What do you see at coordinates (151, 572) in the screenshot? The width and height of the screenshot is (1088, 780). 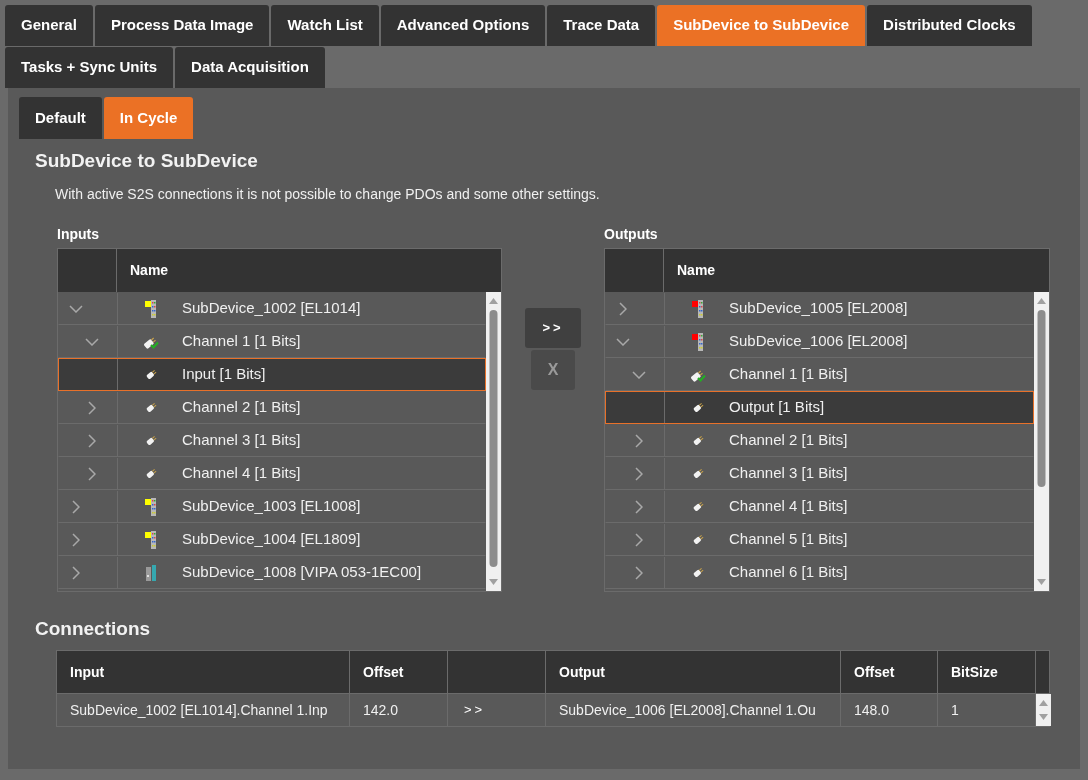 I see `module-icon` at bounding box center [151, 572].